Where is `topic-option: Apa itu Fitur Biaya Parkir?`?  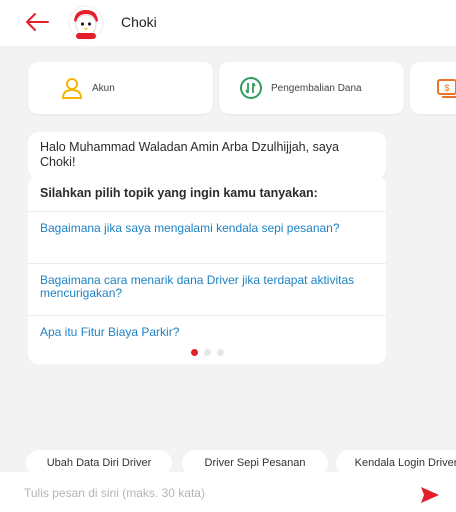 topic-option: Apa itu Fitur Biaya Parkir? is located at coordinates (207, 332).